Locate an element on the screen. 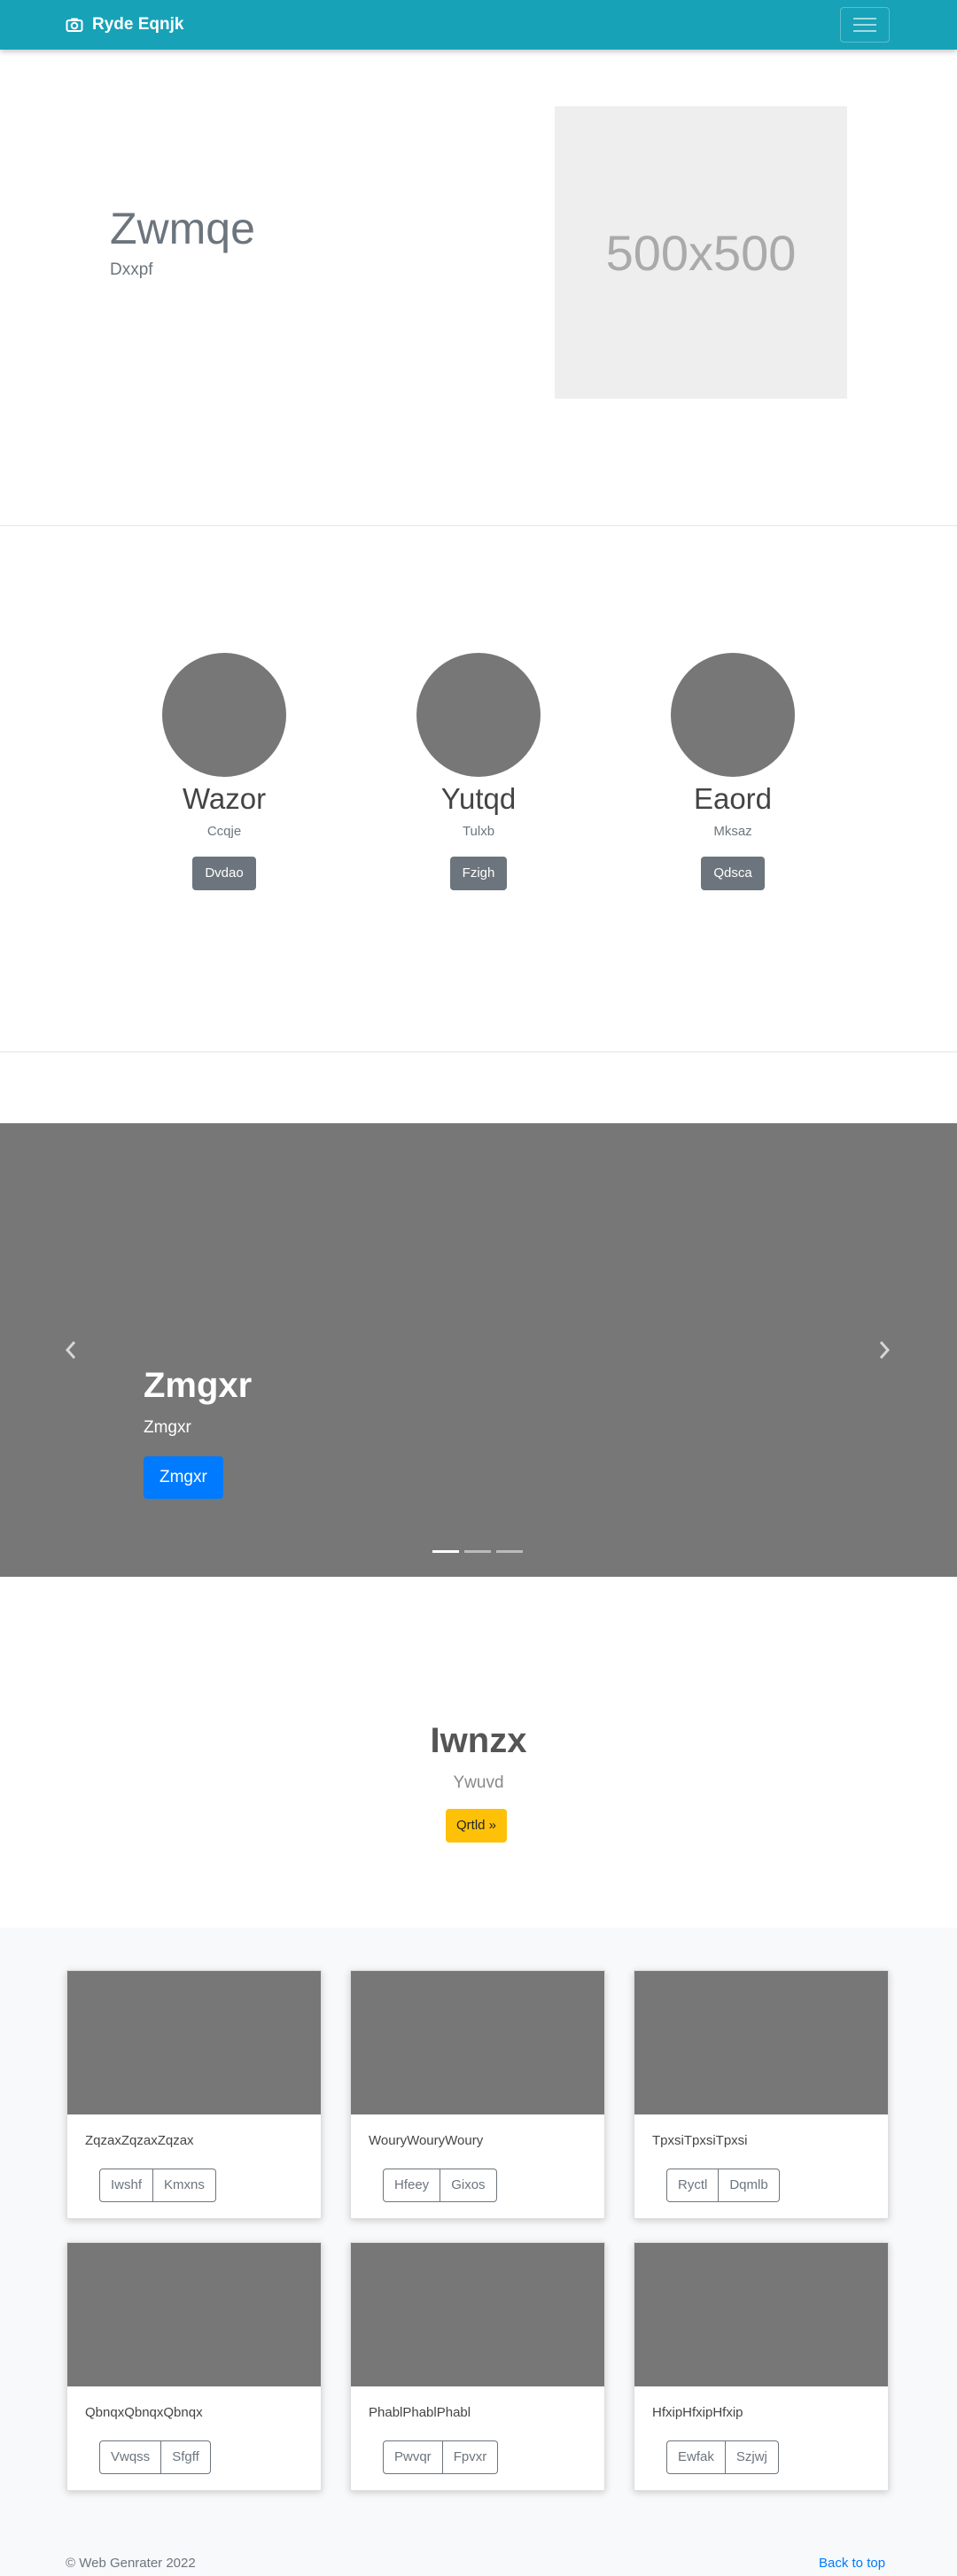 This screenshot has height=2576, width=957. carousel-caption-button: Zmgxr is located at coordinates (183, 1477).